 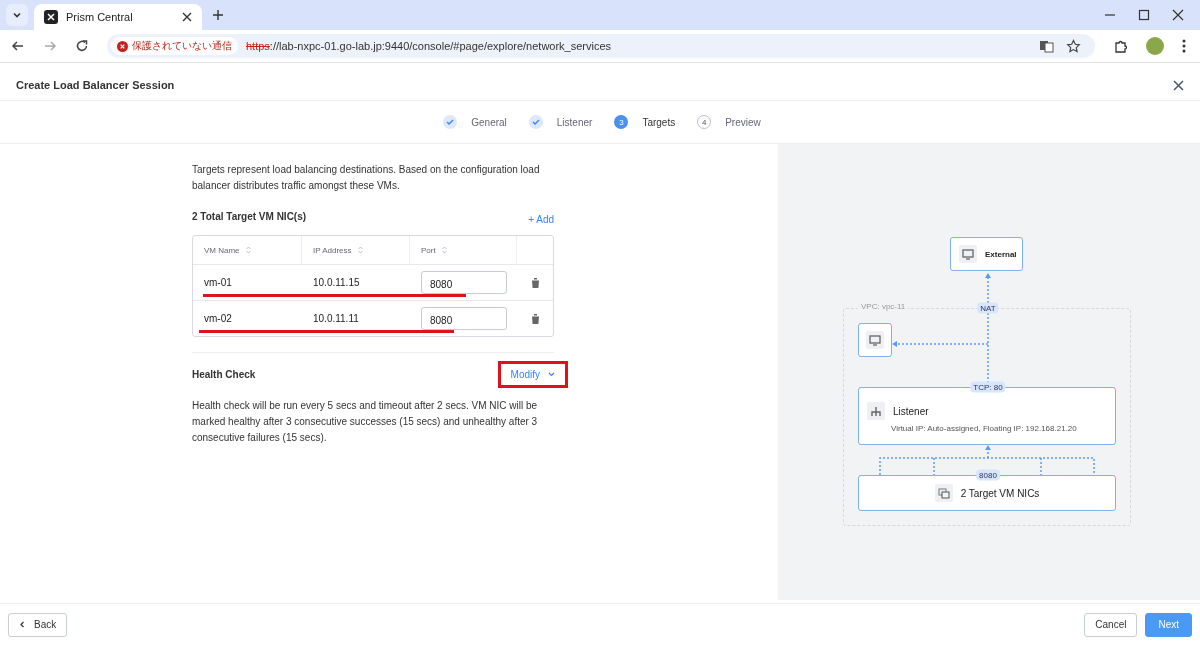 I want to click on table-cell: 10.0.11.15, so click(x=336, y=282).